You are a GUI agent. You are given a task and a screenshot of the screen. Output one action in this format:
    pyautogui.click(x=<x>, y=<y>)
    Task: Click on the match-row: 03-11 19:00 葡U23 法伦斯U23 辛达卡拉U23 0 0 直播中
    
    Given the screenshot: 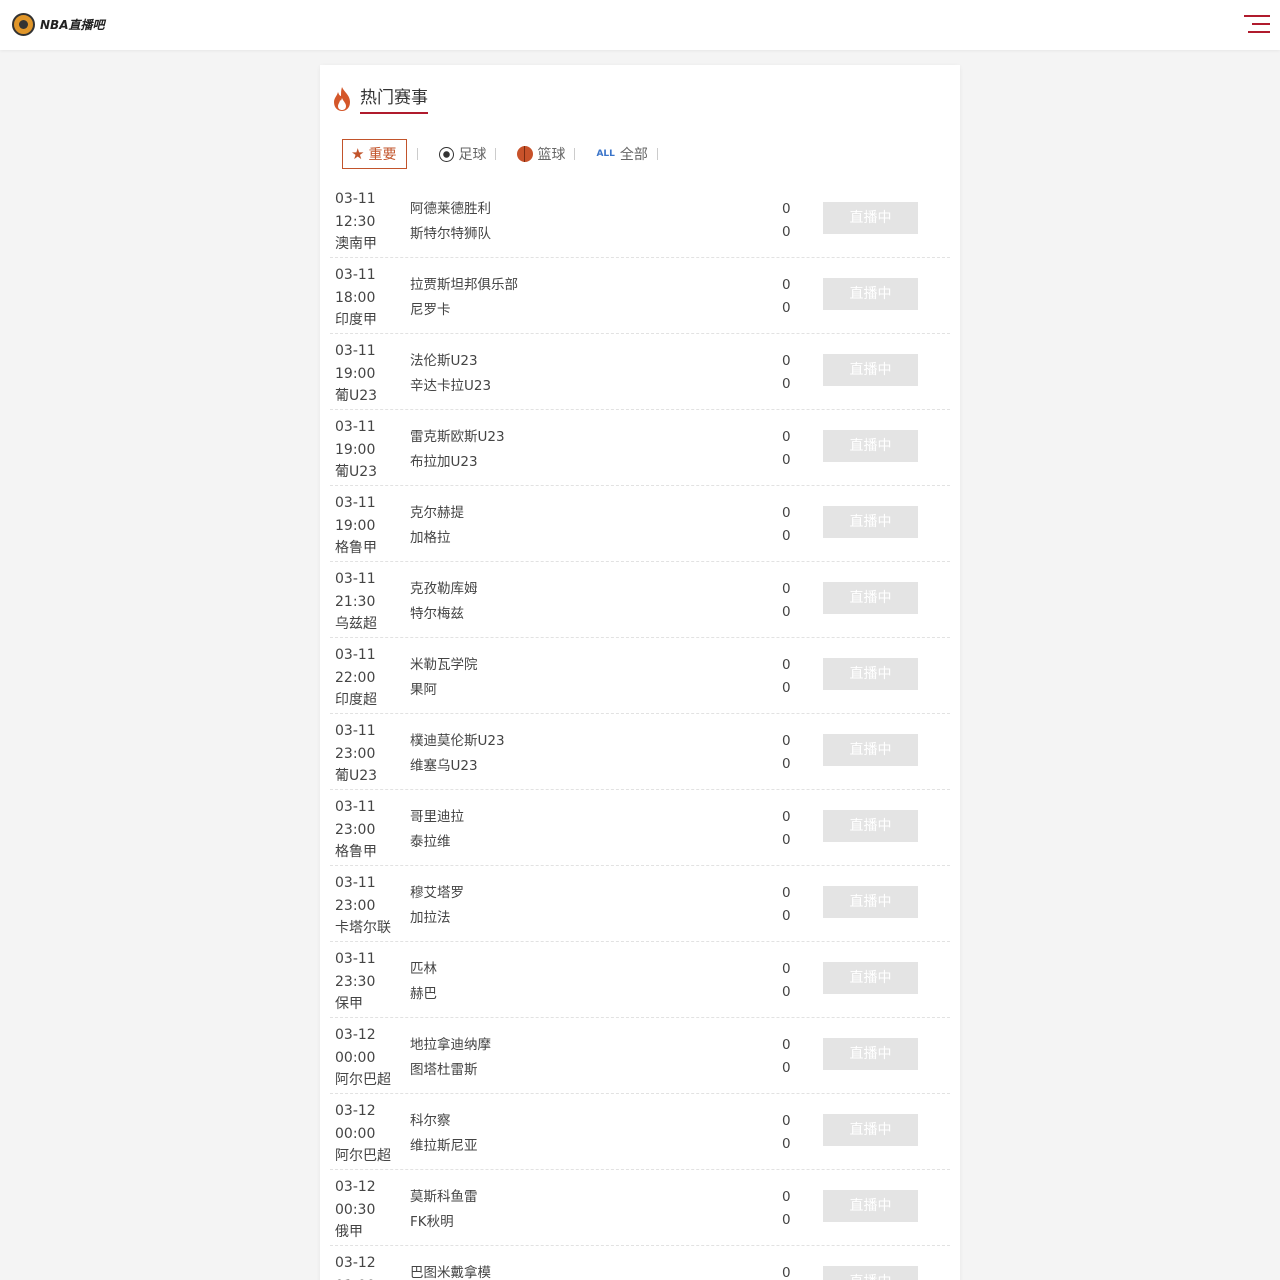 What is the action you would take?
    pyautogui.click(x=640, y=372)
    